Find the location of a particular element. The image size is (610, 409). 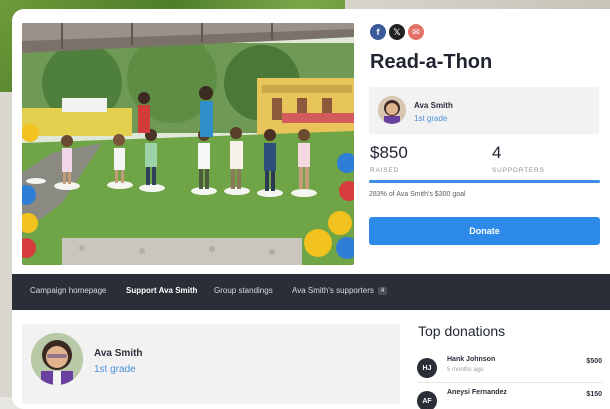

raised-amount: $850 is located at coordinates (389, 152).